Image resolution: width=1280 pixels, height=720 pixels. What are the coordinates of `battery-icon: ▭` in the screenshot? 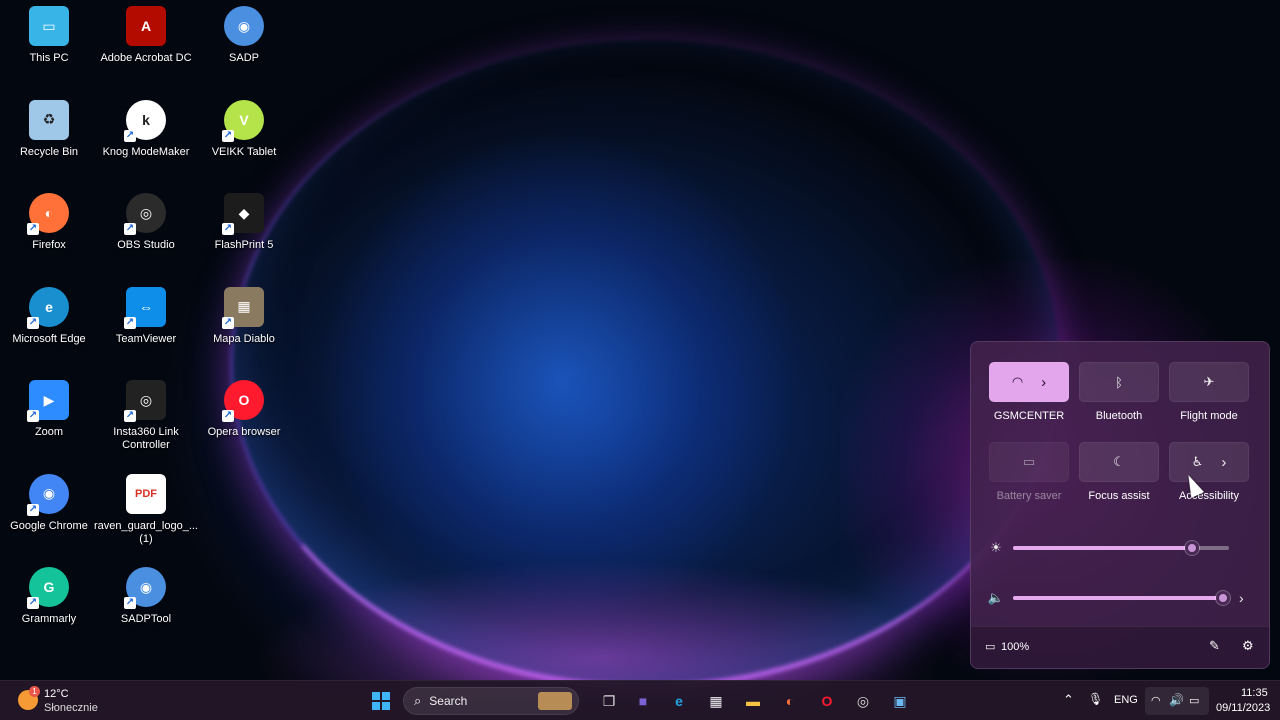 It's located at (990, 646).